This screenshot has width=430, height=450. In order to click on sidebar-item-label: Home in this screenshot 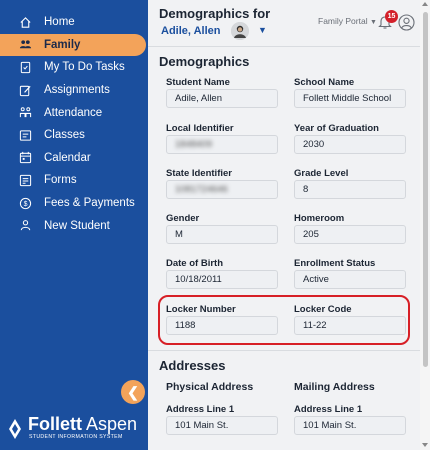, I will do `click(59, 22)`.